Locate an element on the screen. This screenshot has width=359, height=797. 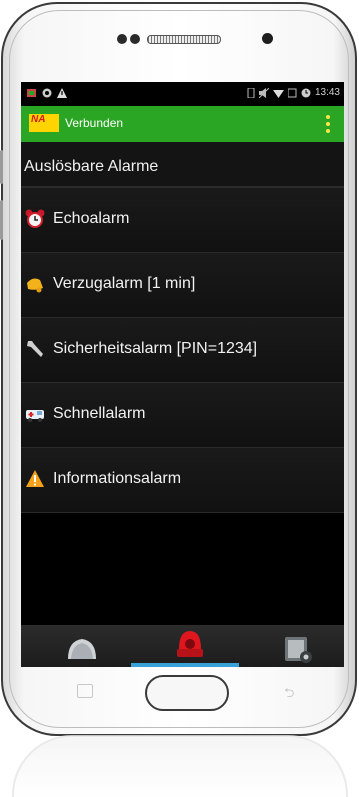
alarm-item-echo: Echoalarm is located at coordinates (182, 220).